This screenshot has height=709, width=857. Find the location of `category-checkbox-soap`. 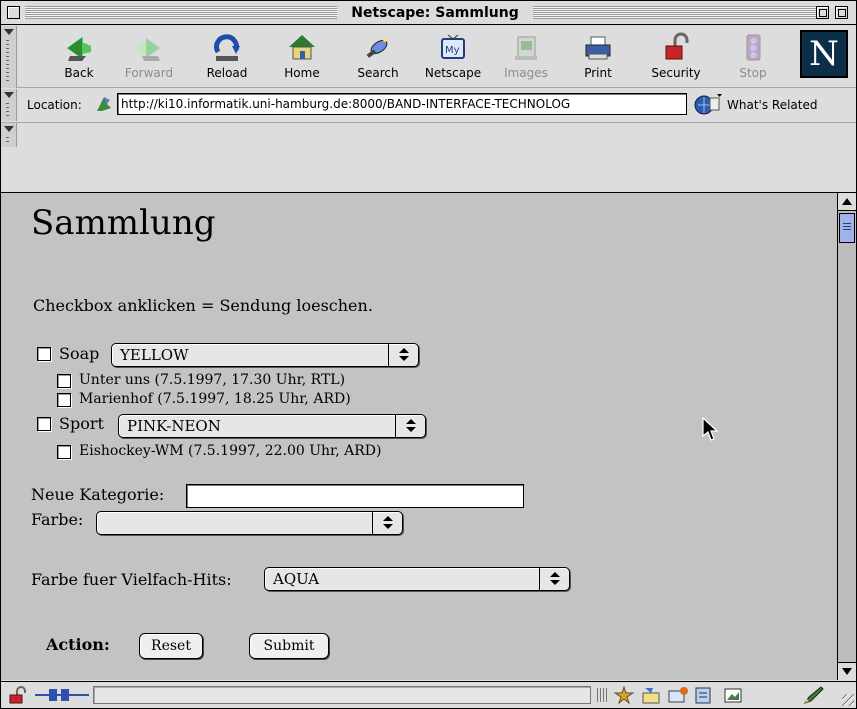

category-checkbox-soap is located at coordinates (44, 354).